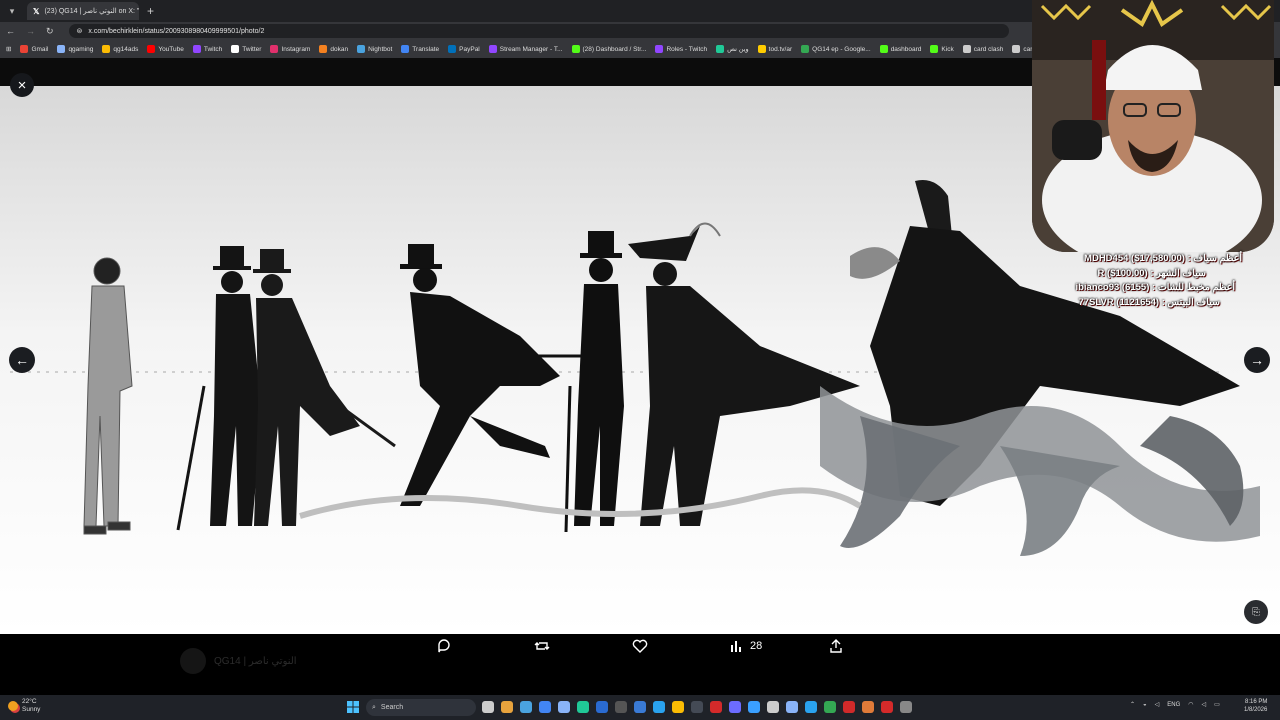  Describe the element at coordinates (420, 49) in the screenshot. I see `bookmark-item: Translate` at that location.